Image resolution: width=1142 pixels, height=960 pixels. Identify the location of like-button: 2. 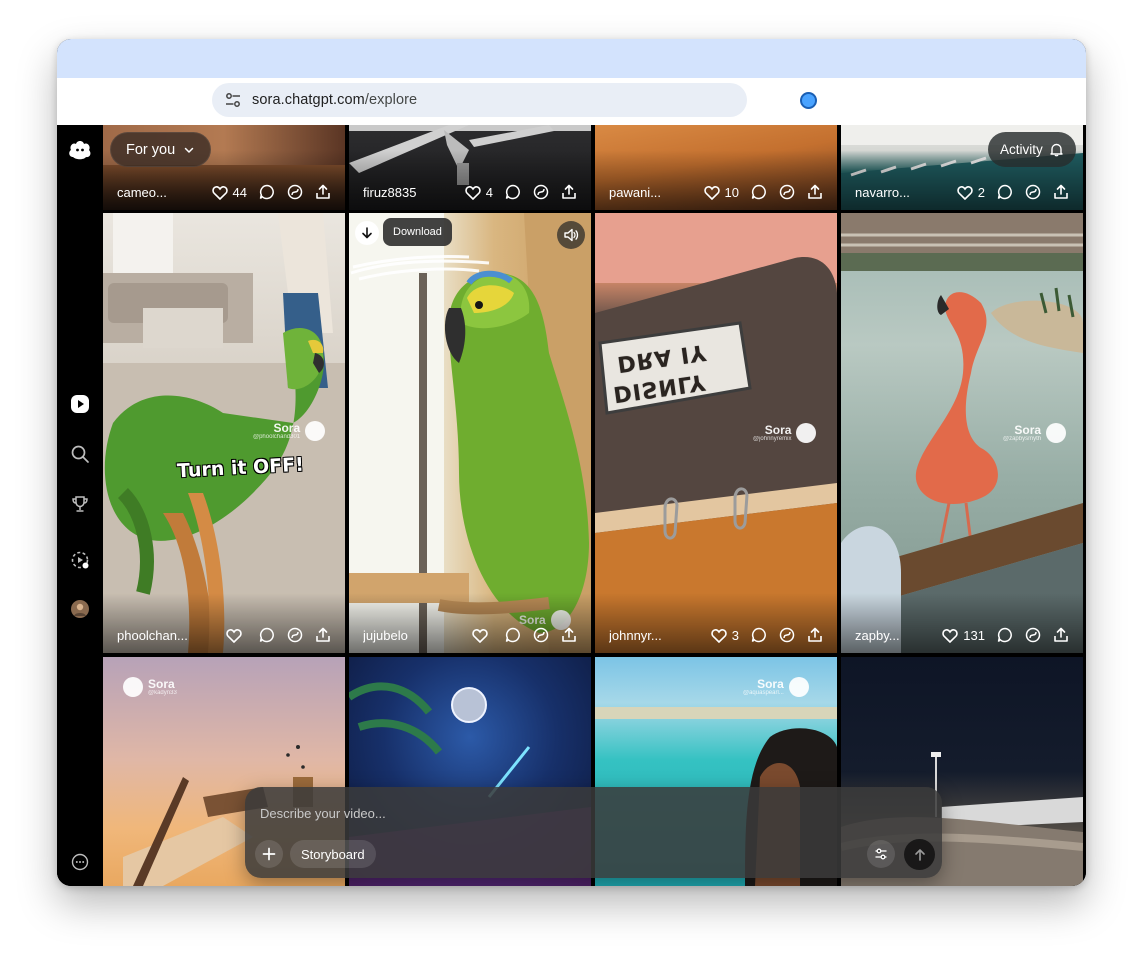
(971, 192).